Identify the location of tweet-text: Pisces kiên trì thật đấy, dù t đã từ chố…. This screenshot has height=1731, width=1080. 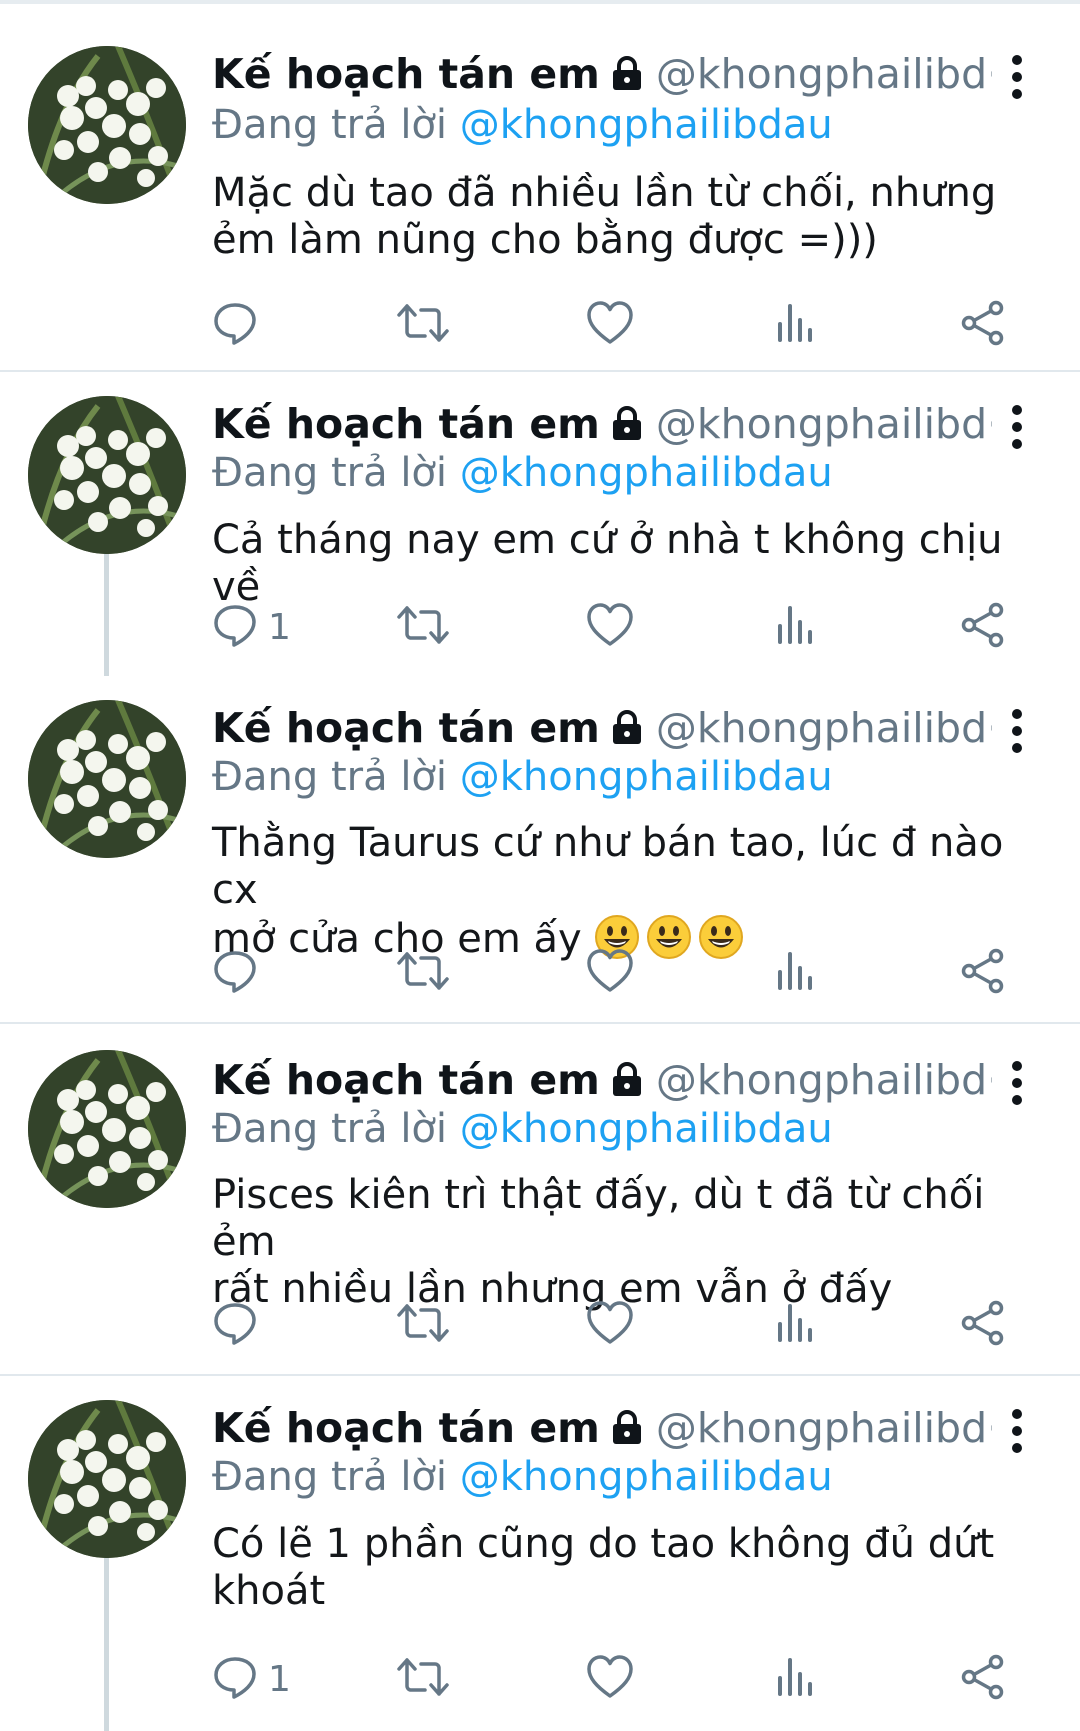
(632, 1242).